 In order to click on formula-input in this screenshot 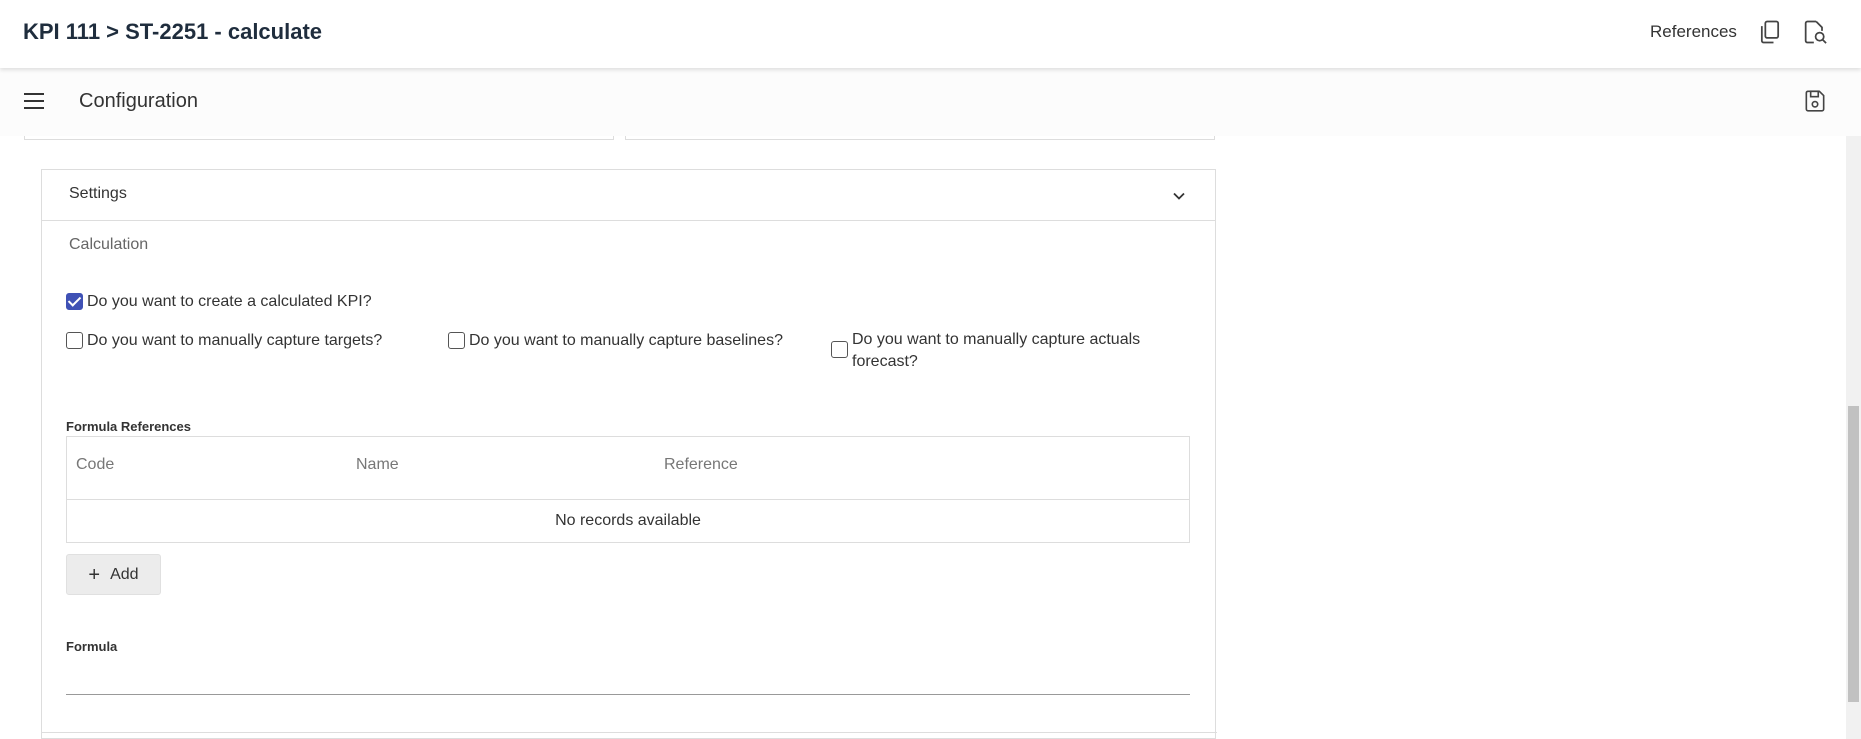, I will do `click(628, 680)`.